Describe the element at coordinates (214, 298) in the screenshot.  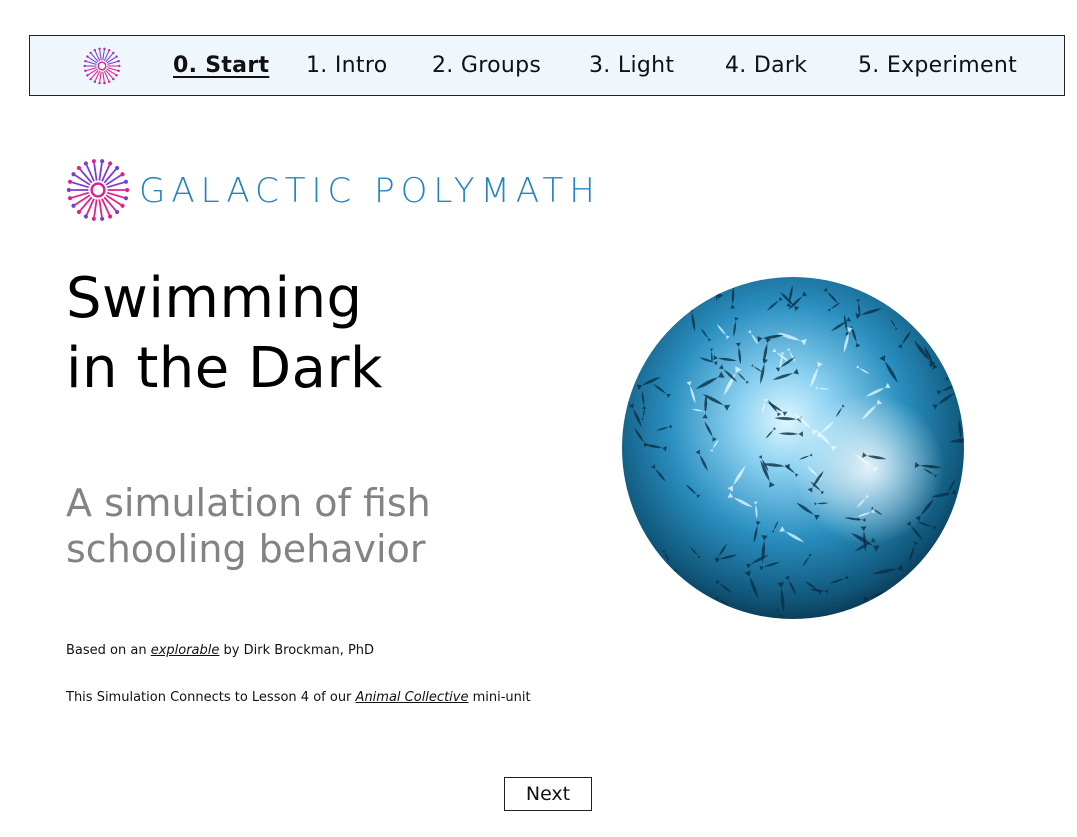
I see `page-title-line-1: Swimming` at that location.